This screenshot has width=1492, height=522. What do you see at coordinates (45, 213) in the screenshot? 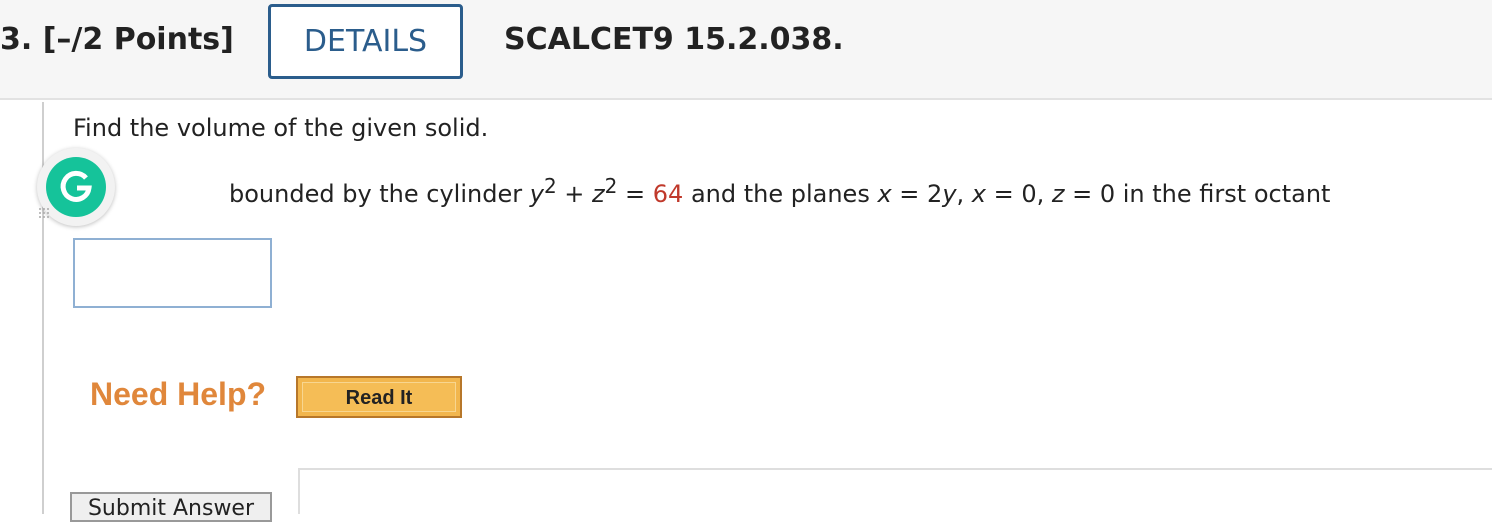
I see `drag-grip-icon` at bounding box center [45, 213].